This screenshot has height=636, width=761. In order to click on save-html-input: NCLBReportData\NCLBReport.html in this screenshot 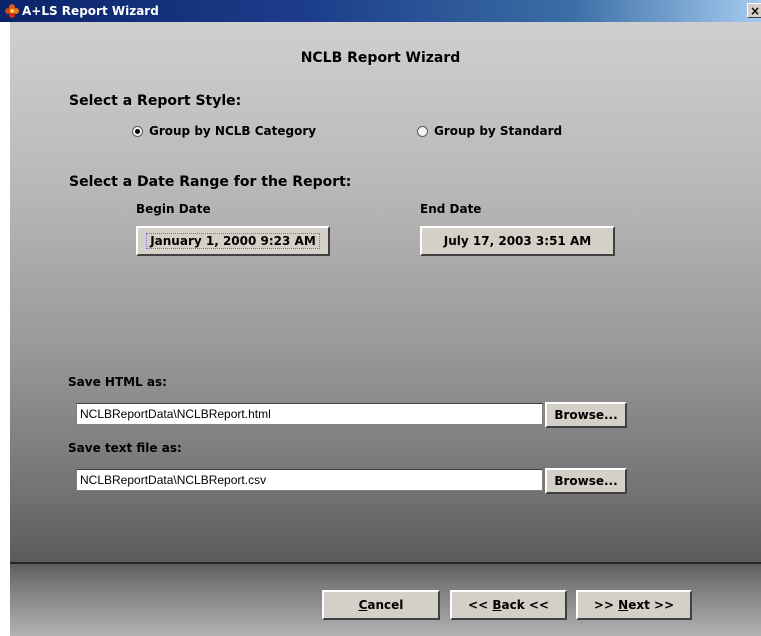, I will do `click(309, 414)`.